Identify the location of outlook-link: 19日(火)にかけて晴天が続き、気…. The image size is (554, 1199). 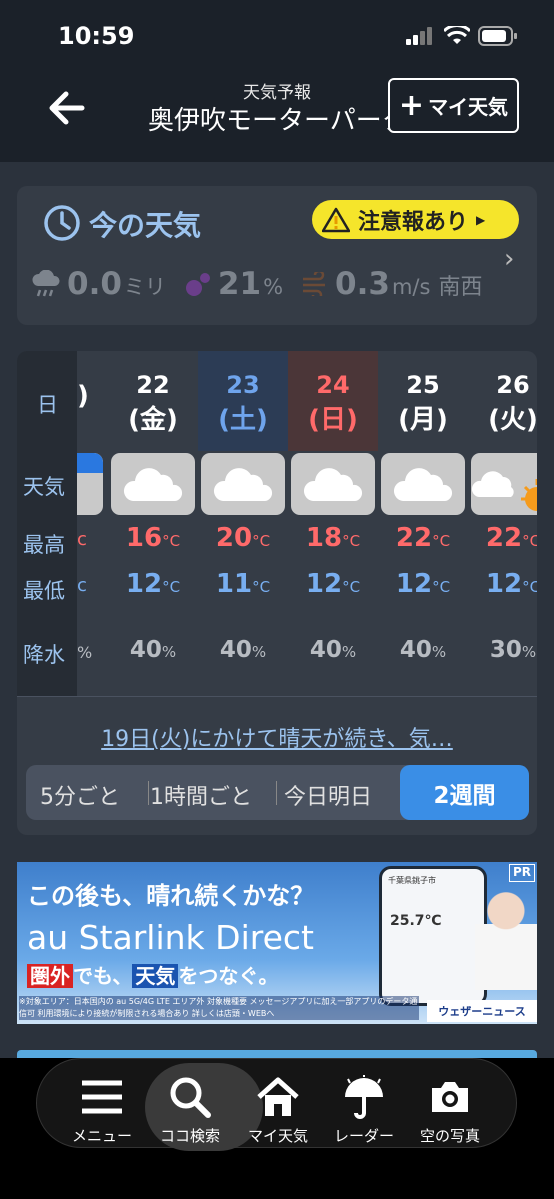
(277, 737).